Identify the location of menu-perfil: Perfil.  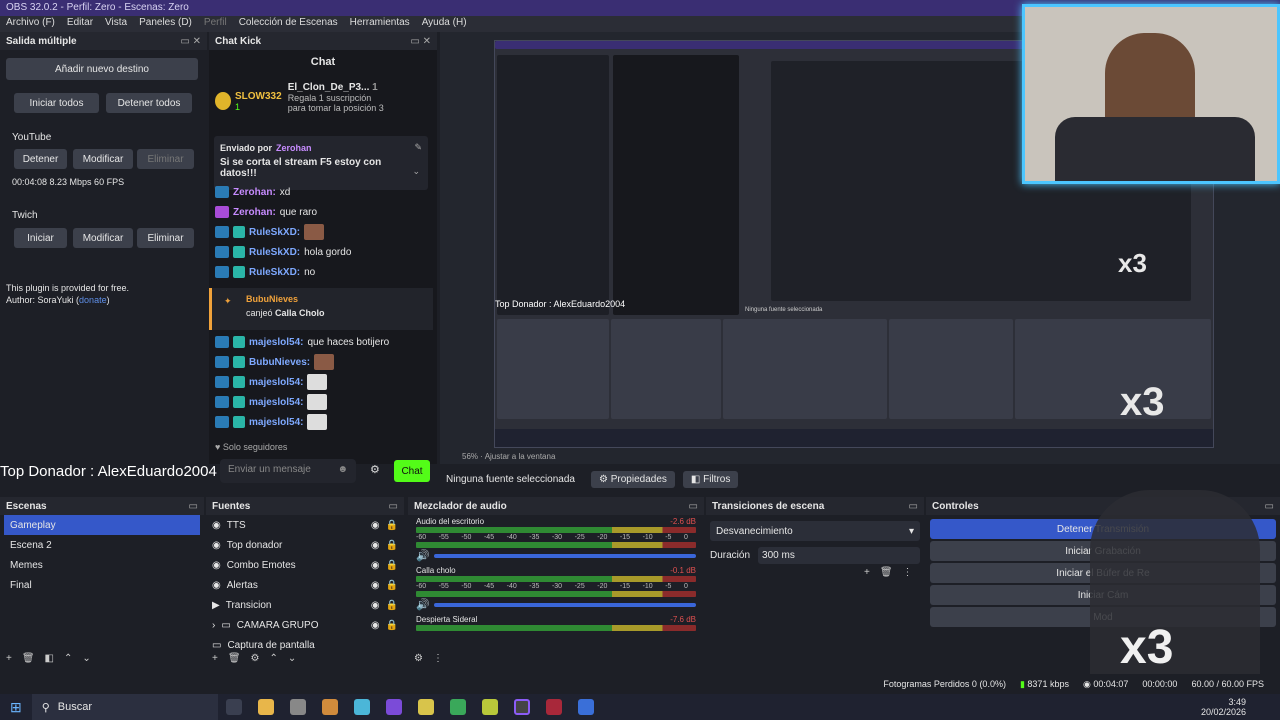
(215, 24).